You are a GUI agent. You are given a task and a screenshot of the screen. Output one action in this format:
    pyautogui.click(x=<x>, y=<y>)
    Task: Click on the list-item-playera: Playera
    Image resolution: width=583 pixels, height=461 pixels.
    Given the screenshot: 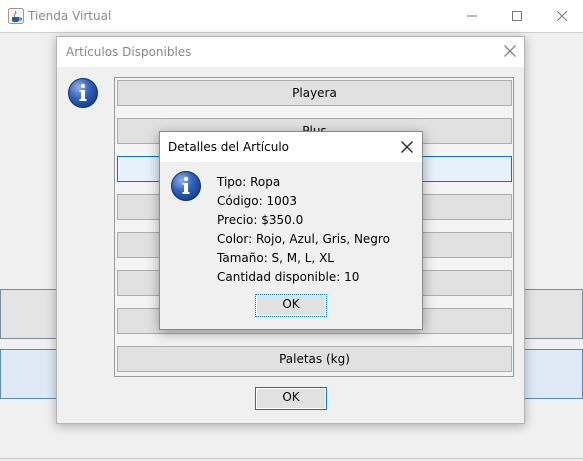 What is the action you would take?
    pyautogui.click(x=314, y=93)
    